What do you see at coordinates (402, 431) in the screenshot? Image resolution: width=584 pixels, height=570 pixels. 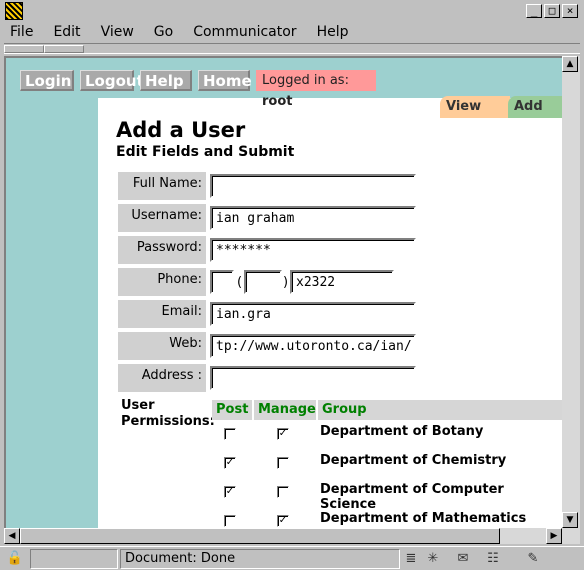 I see `group-name: Department of Botany` at bounding box center [402, 431].